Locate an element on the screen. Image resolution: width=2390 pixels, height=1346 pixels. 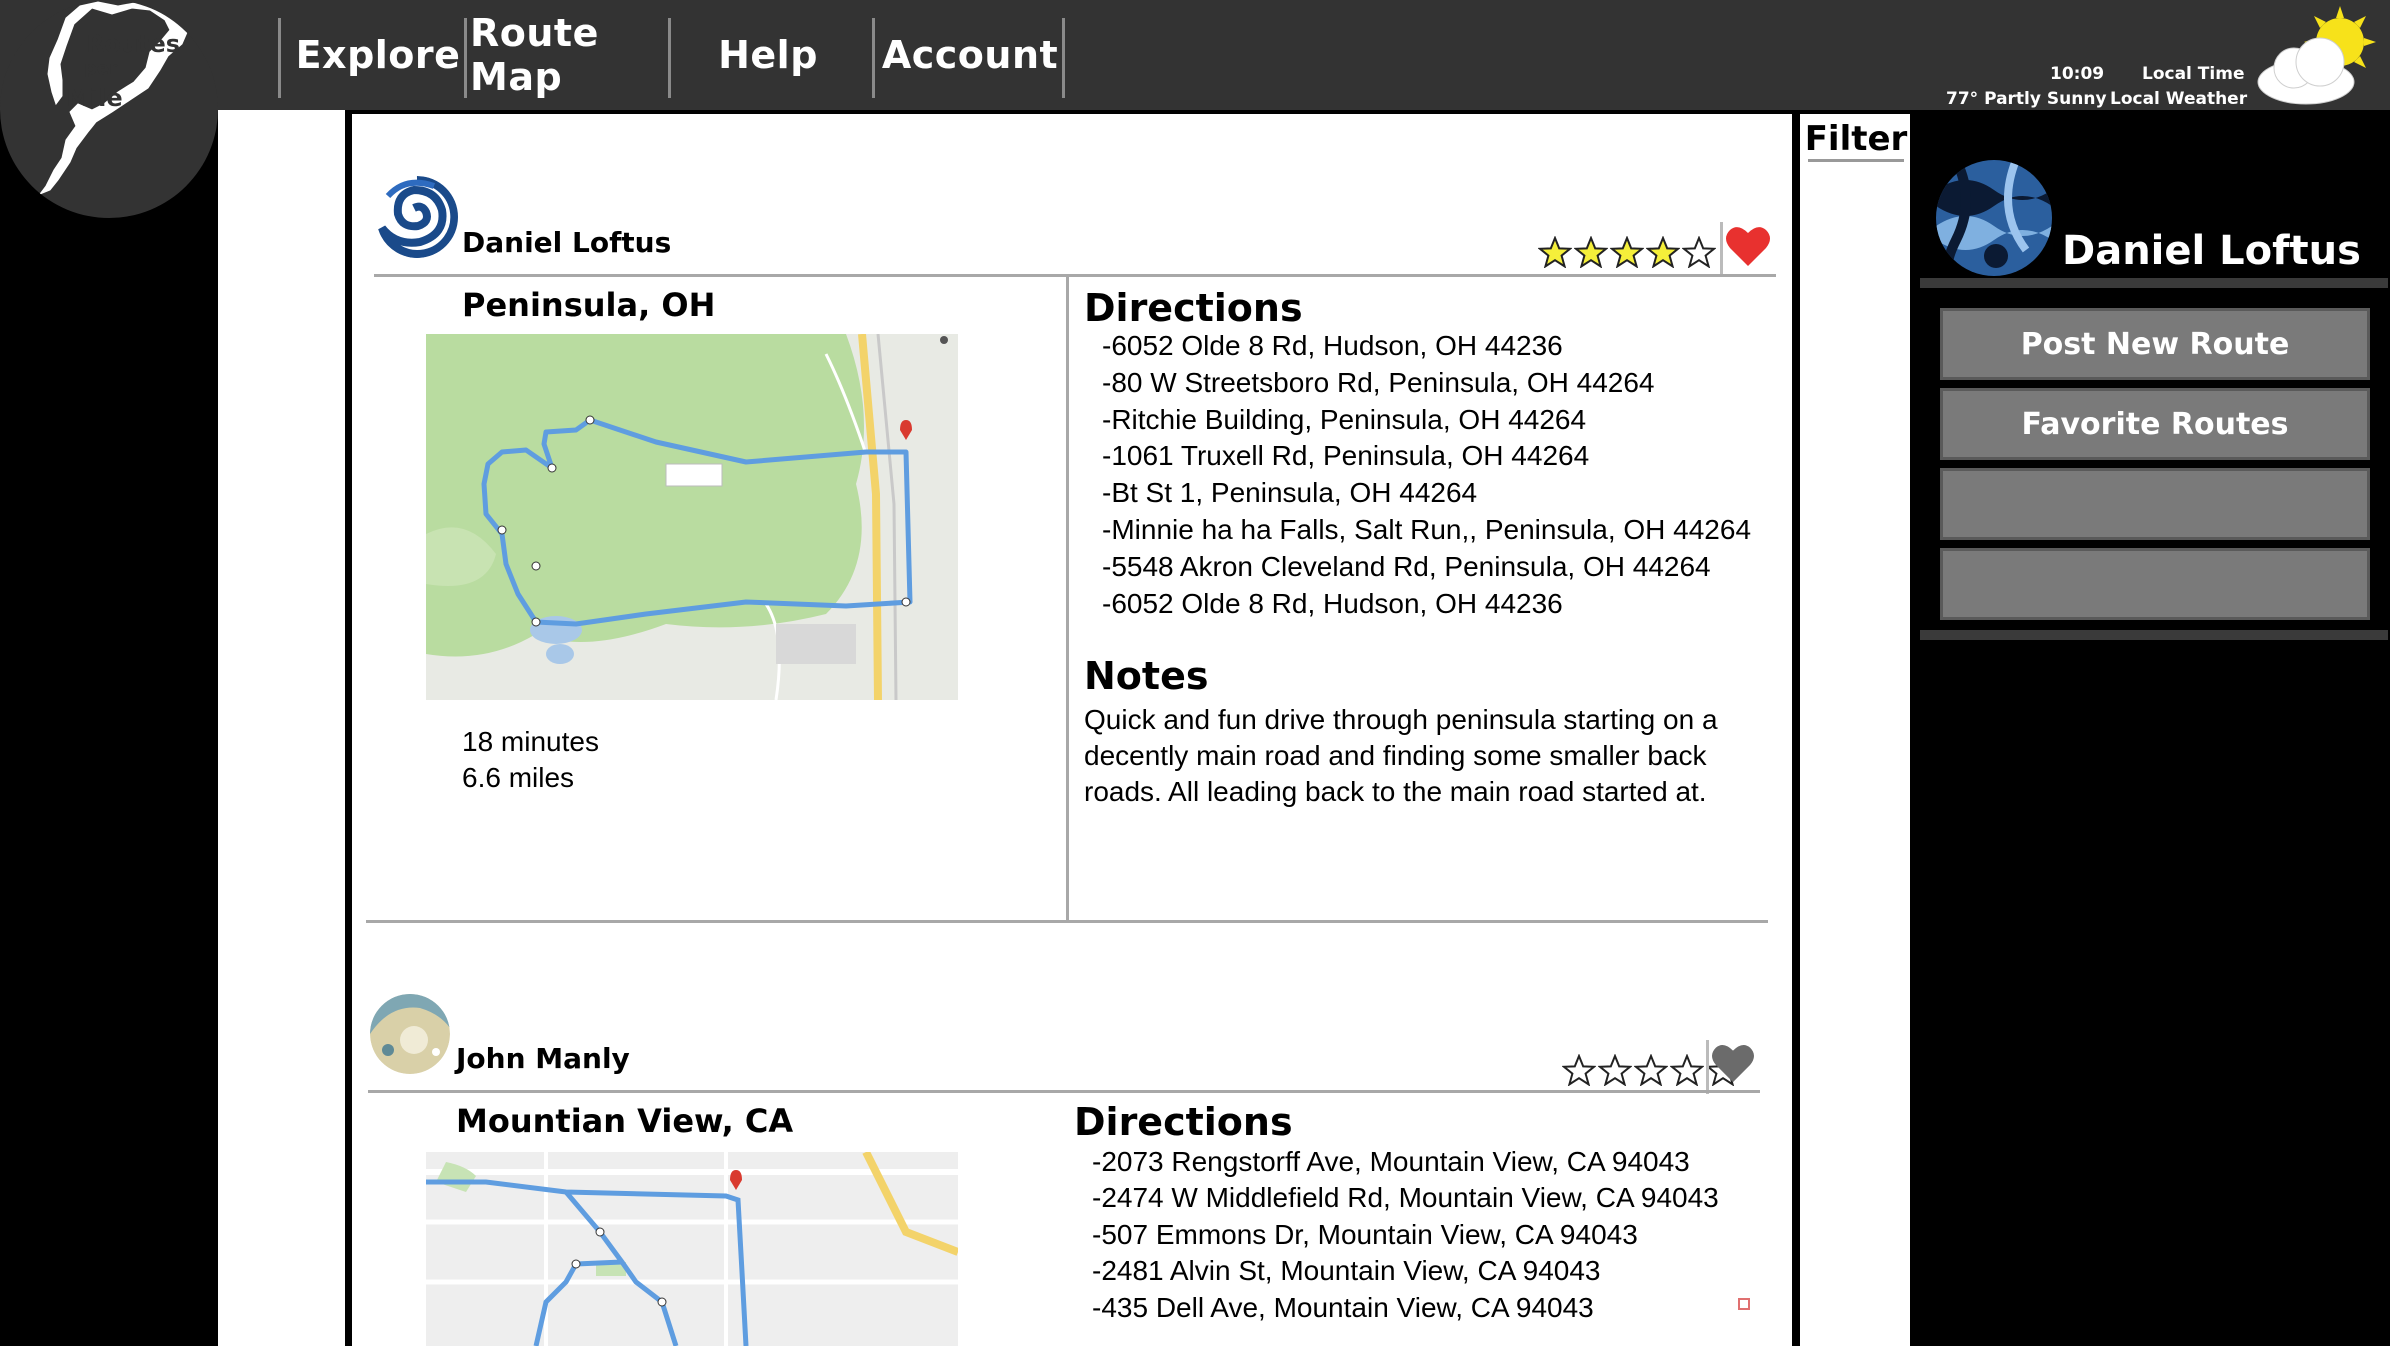
route-author-name: John Manly is located at coordinates (543, 1058).